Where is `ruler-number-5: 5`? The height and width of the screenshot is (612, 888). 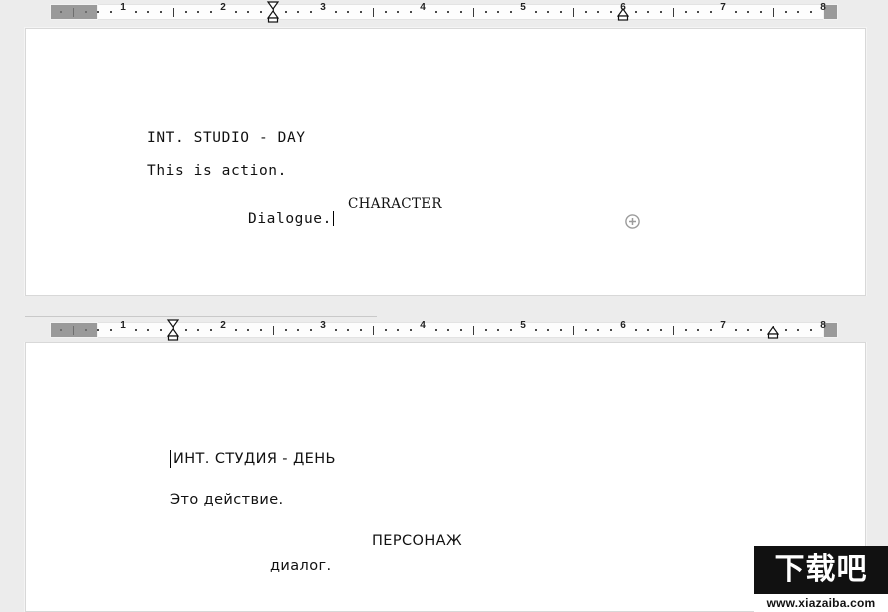 ruler-number-5: 5 is located at coordinates (523, 7).